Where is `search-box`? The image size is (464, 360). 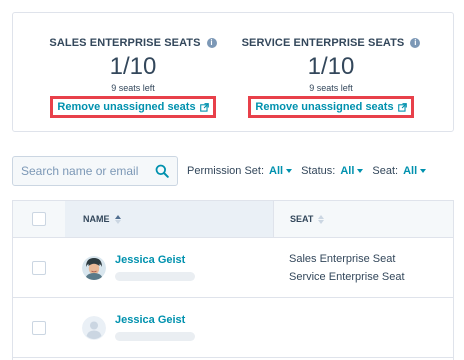
search-box is located at coordinates (95, 171).